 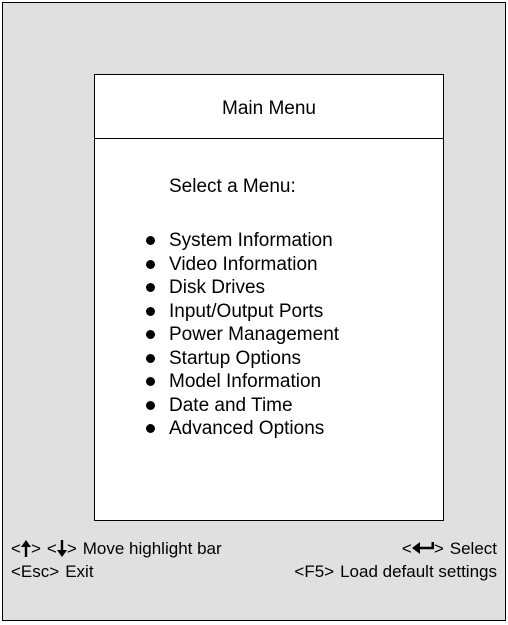 I want to click on help-row-navigation: < > < > Move highlight bar < > Select, so click(x=254, y=549).